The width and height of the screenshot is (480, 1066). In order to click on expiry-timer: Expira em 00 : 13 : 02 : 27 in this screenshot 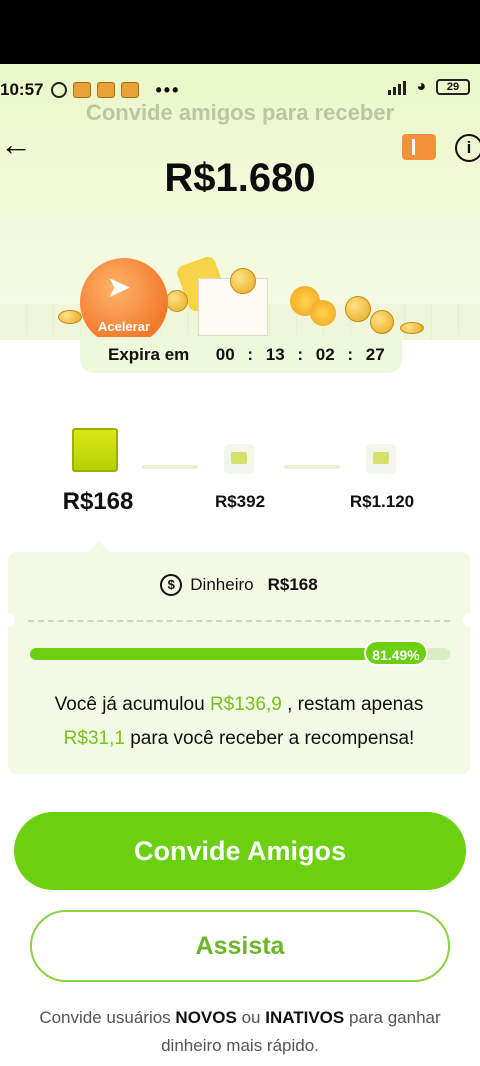, I will do `click(241, 355)`.